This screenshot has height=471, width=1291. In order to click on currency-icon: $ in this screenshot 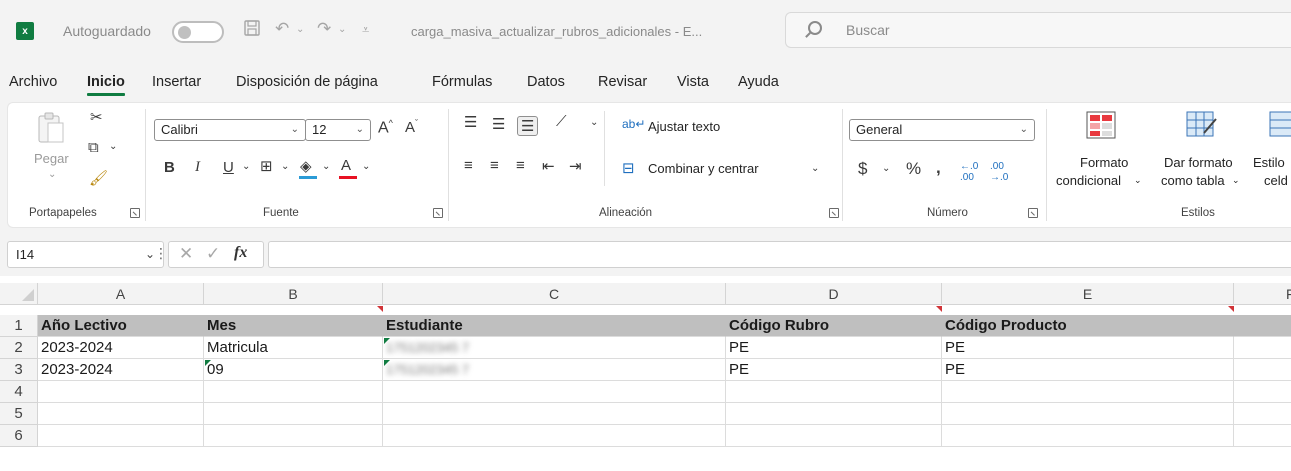, I will do `click(862, 169)`.